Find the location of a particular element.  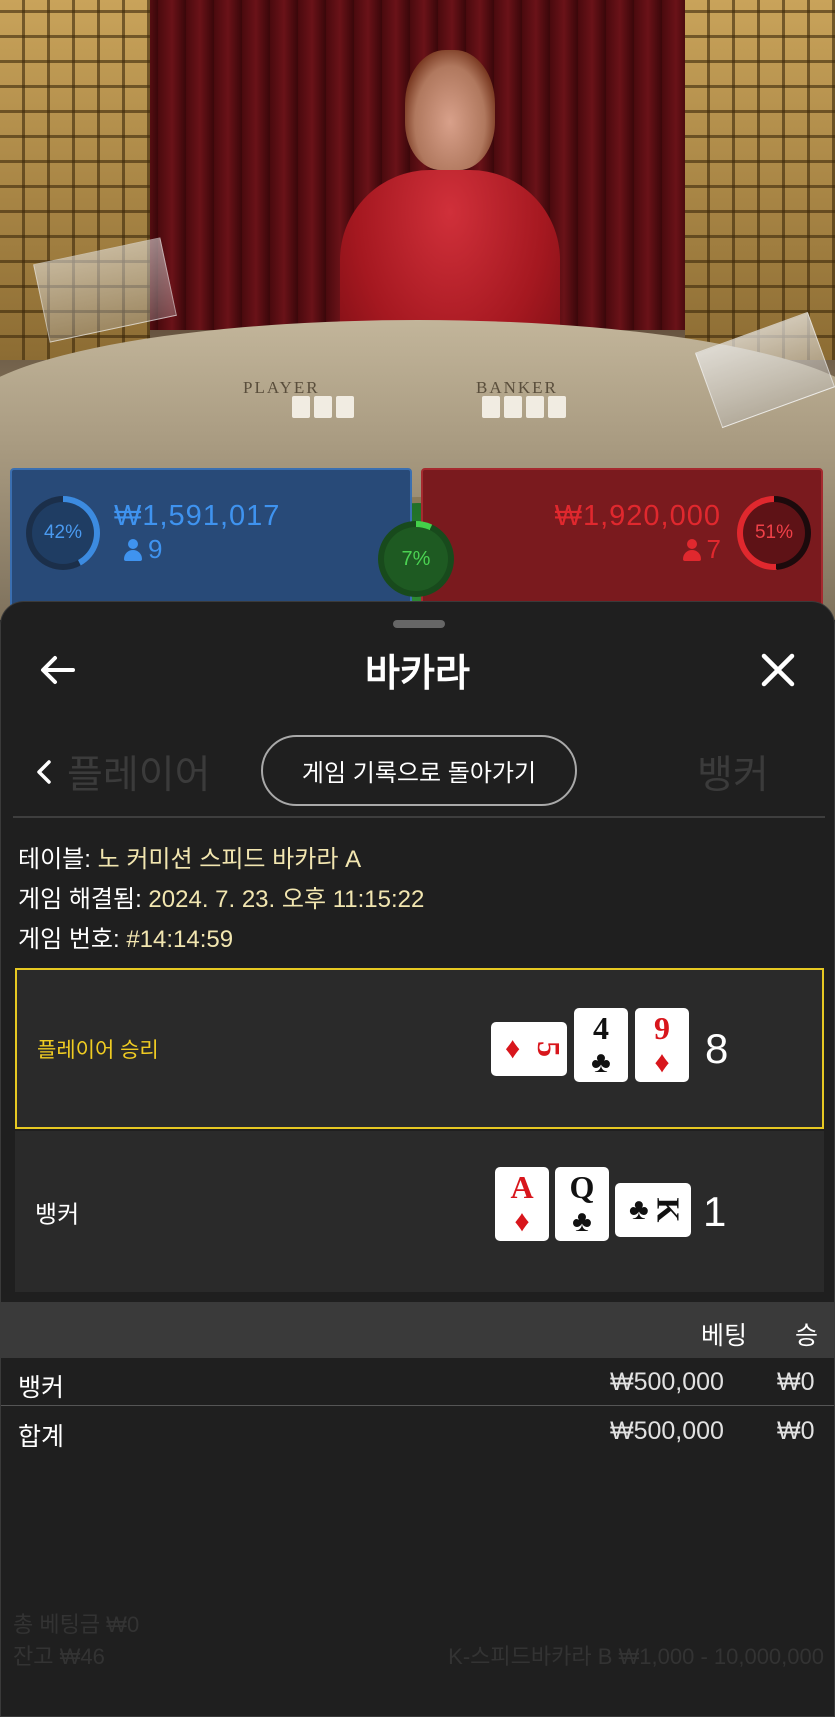

close-icon is located at coordinates (778, 670).